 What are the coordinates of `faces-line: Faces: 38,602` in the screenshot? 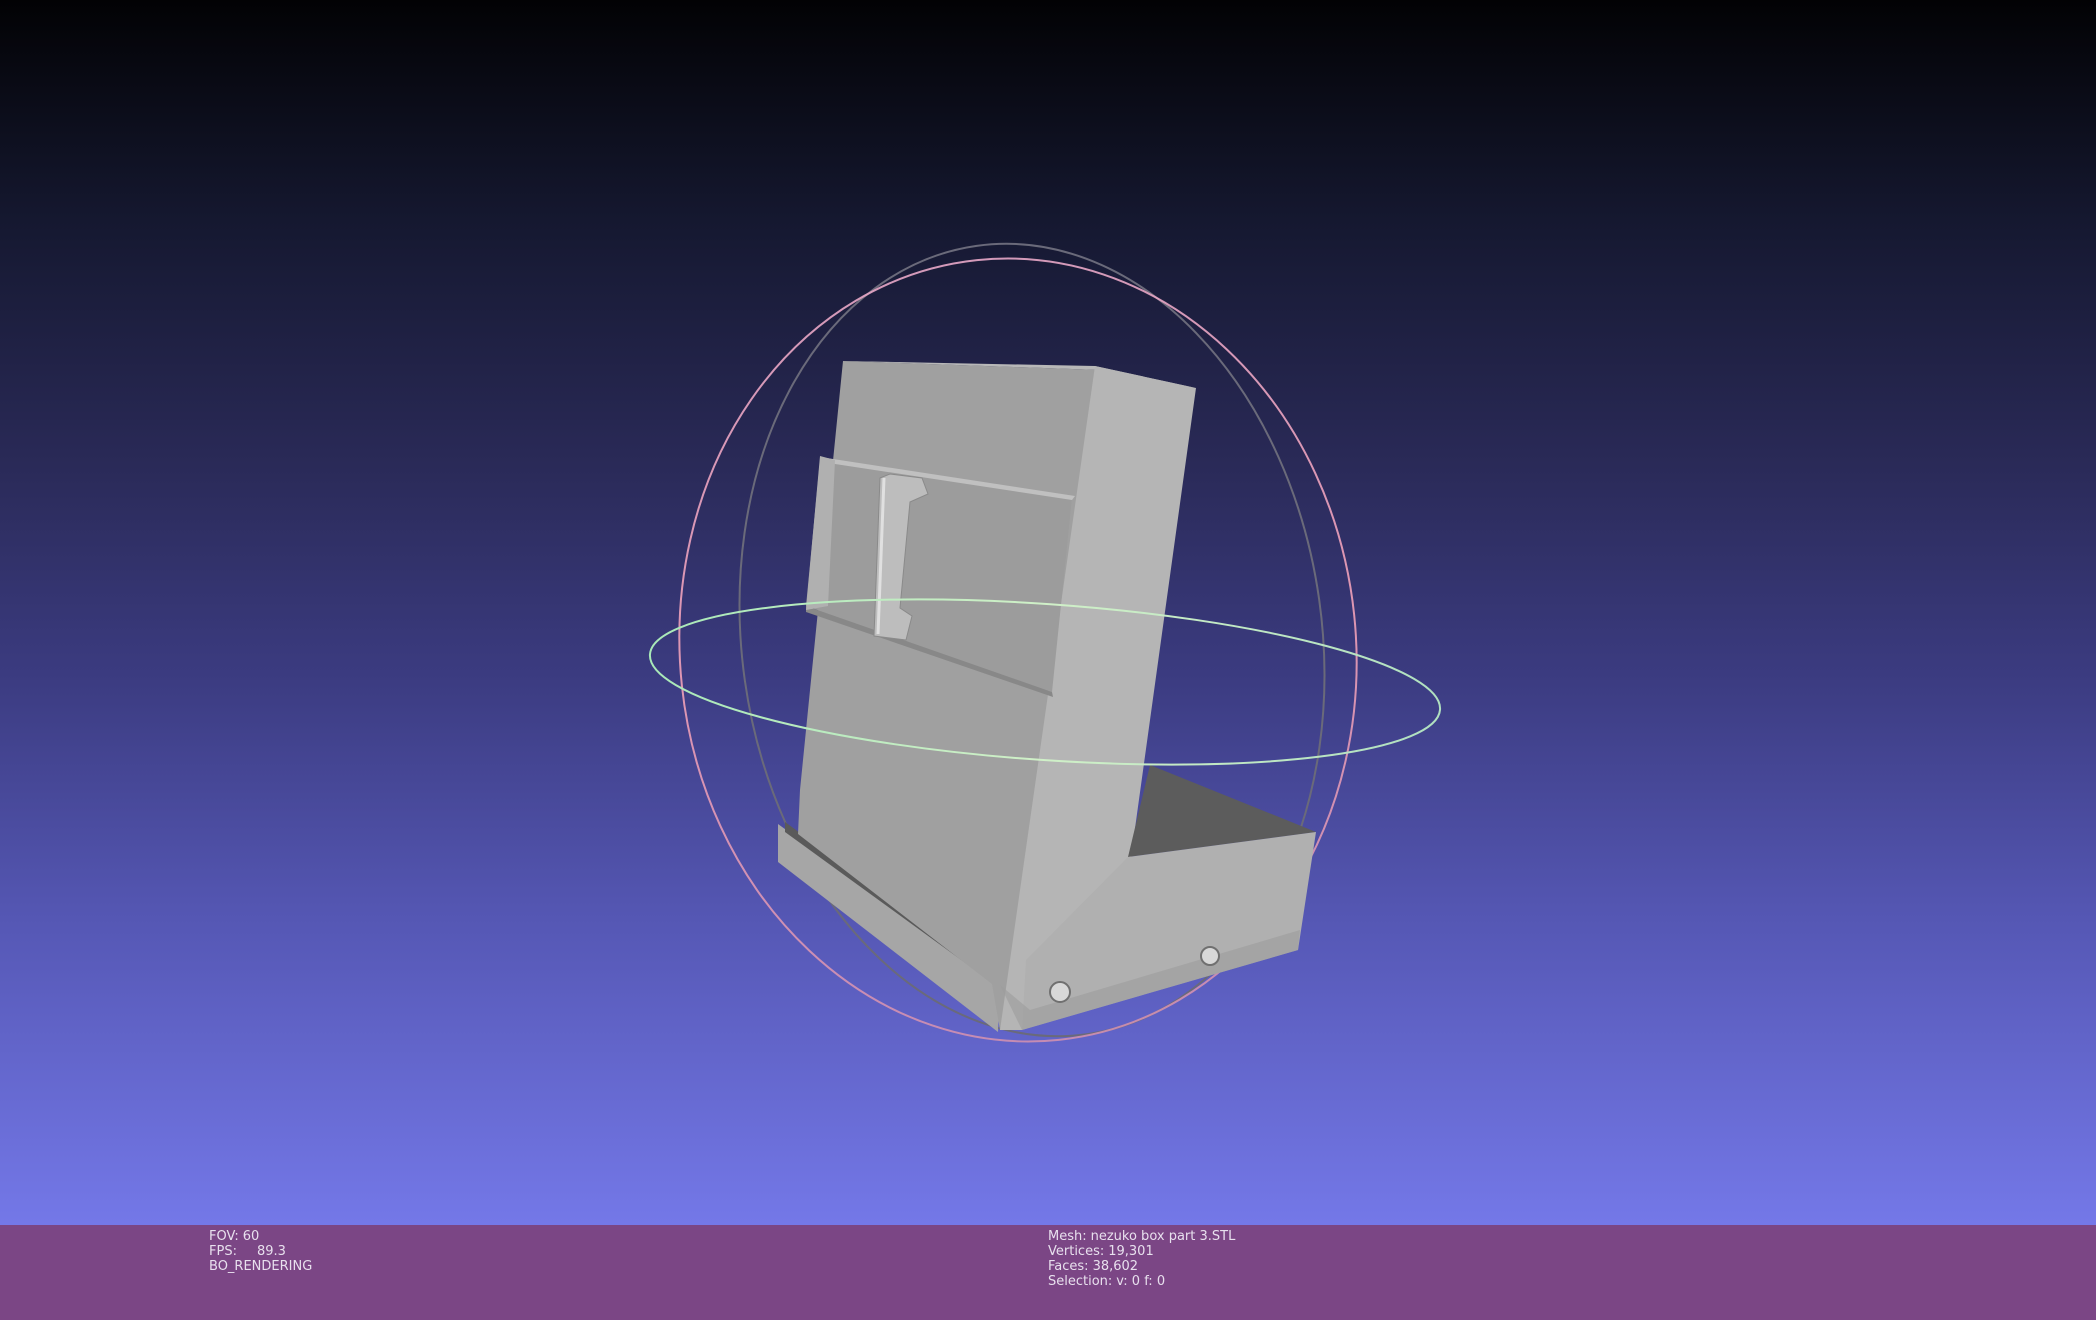 It's located at (1141, 1266).